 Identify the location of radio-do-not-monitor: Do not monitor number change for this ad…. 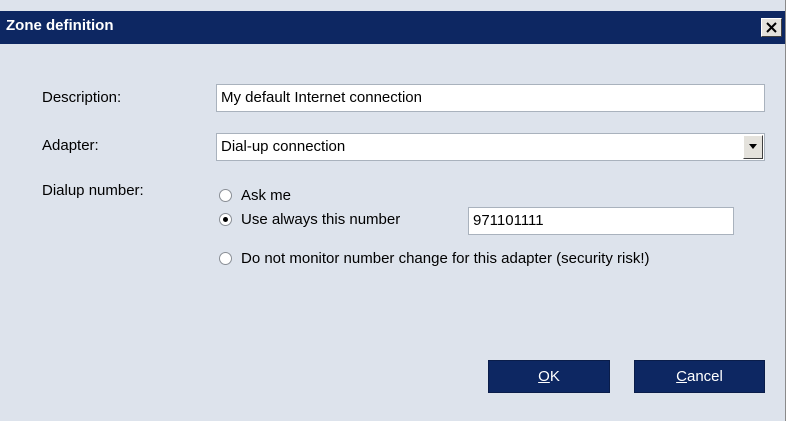
(434, 258).